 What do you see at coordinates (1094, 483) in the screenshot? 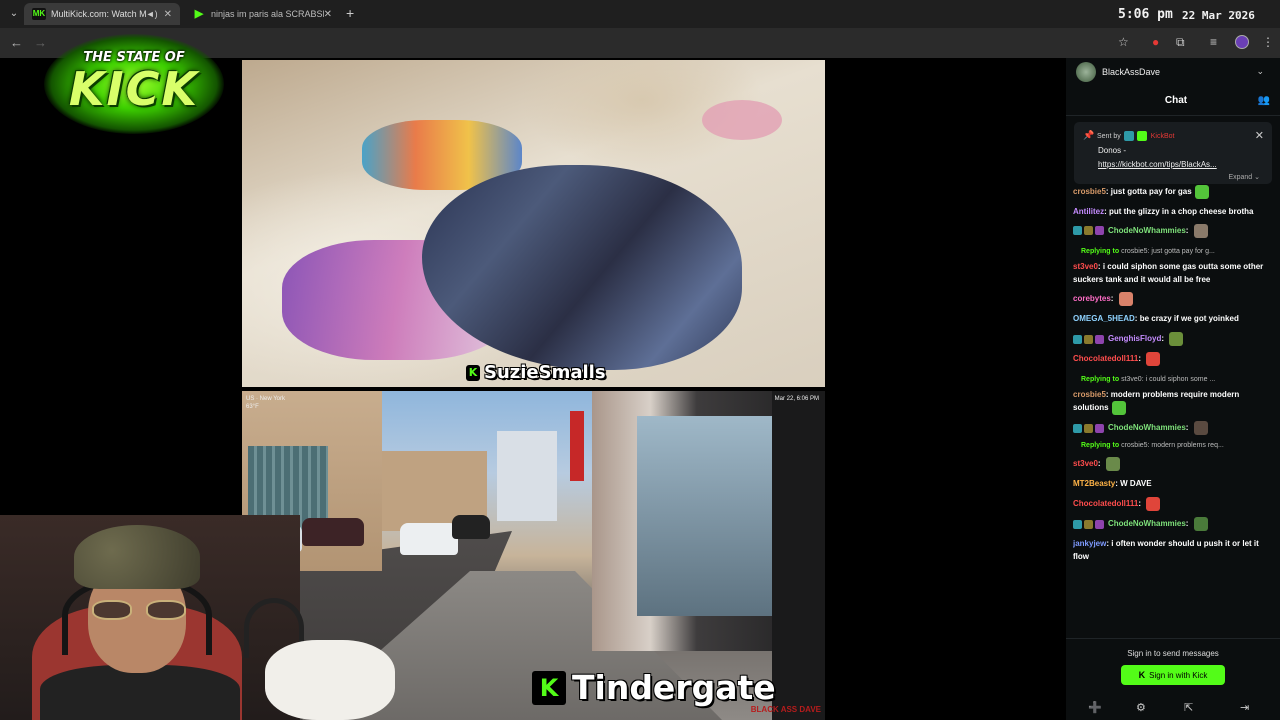
I see `chat-username: MT2Beasty` at bounding box center [1094, 483].